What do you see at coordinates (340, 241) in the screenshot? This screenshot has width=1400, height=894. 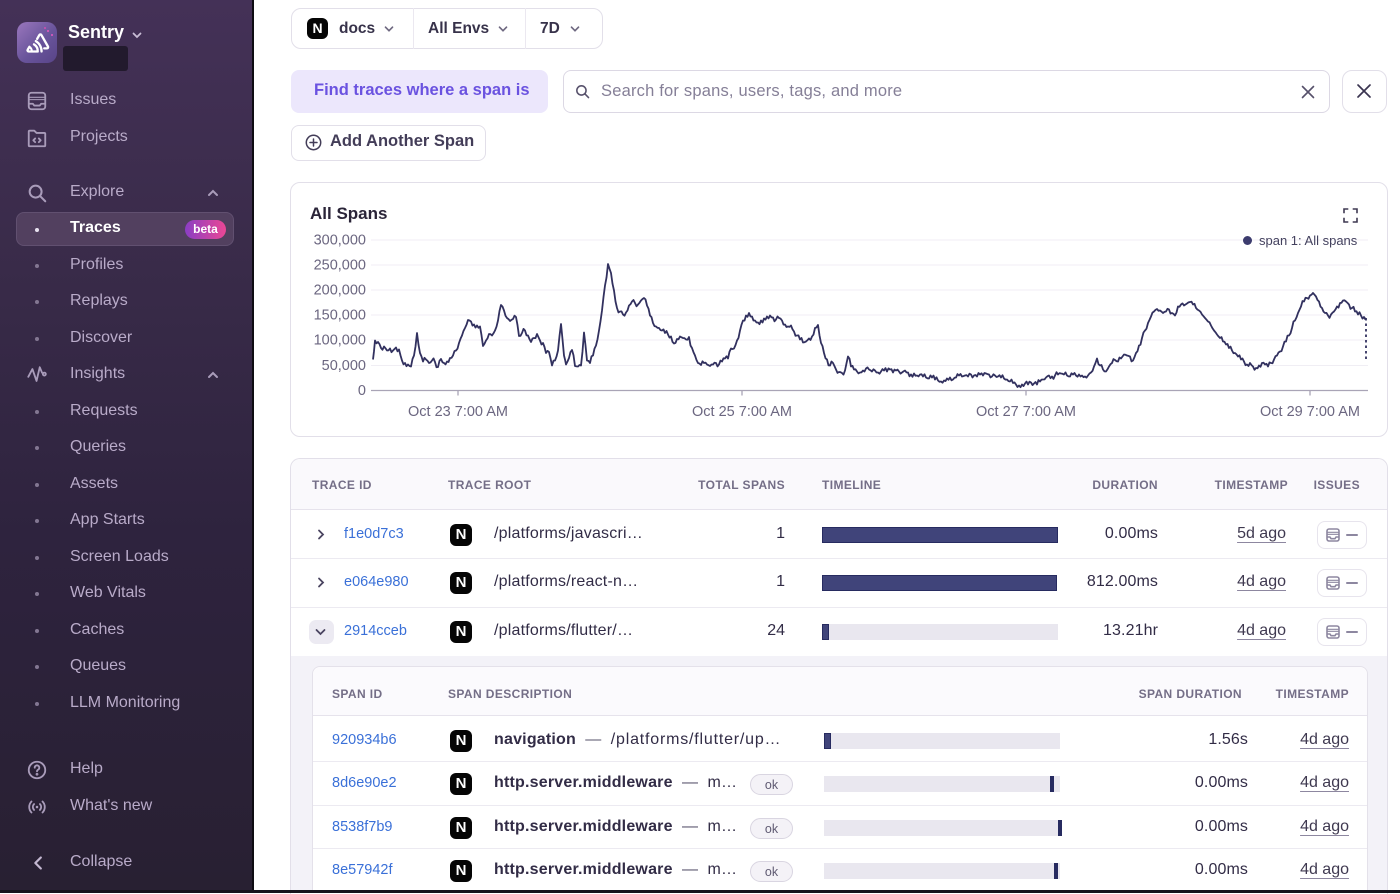 I see `svg-text: 300,000` at bounding box center [340, 241].